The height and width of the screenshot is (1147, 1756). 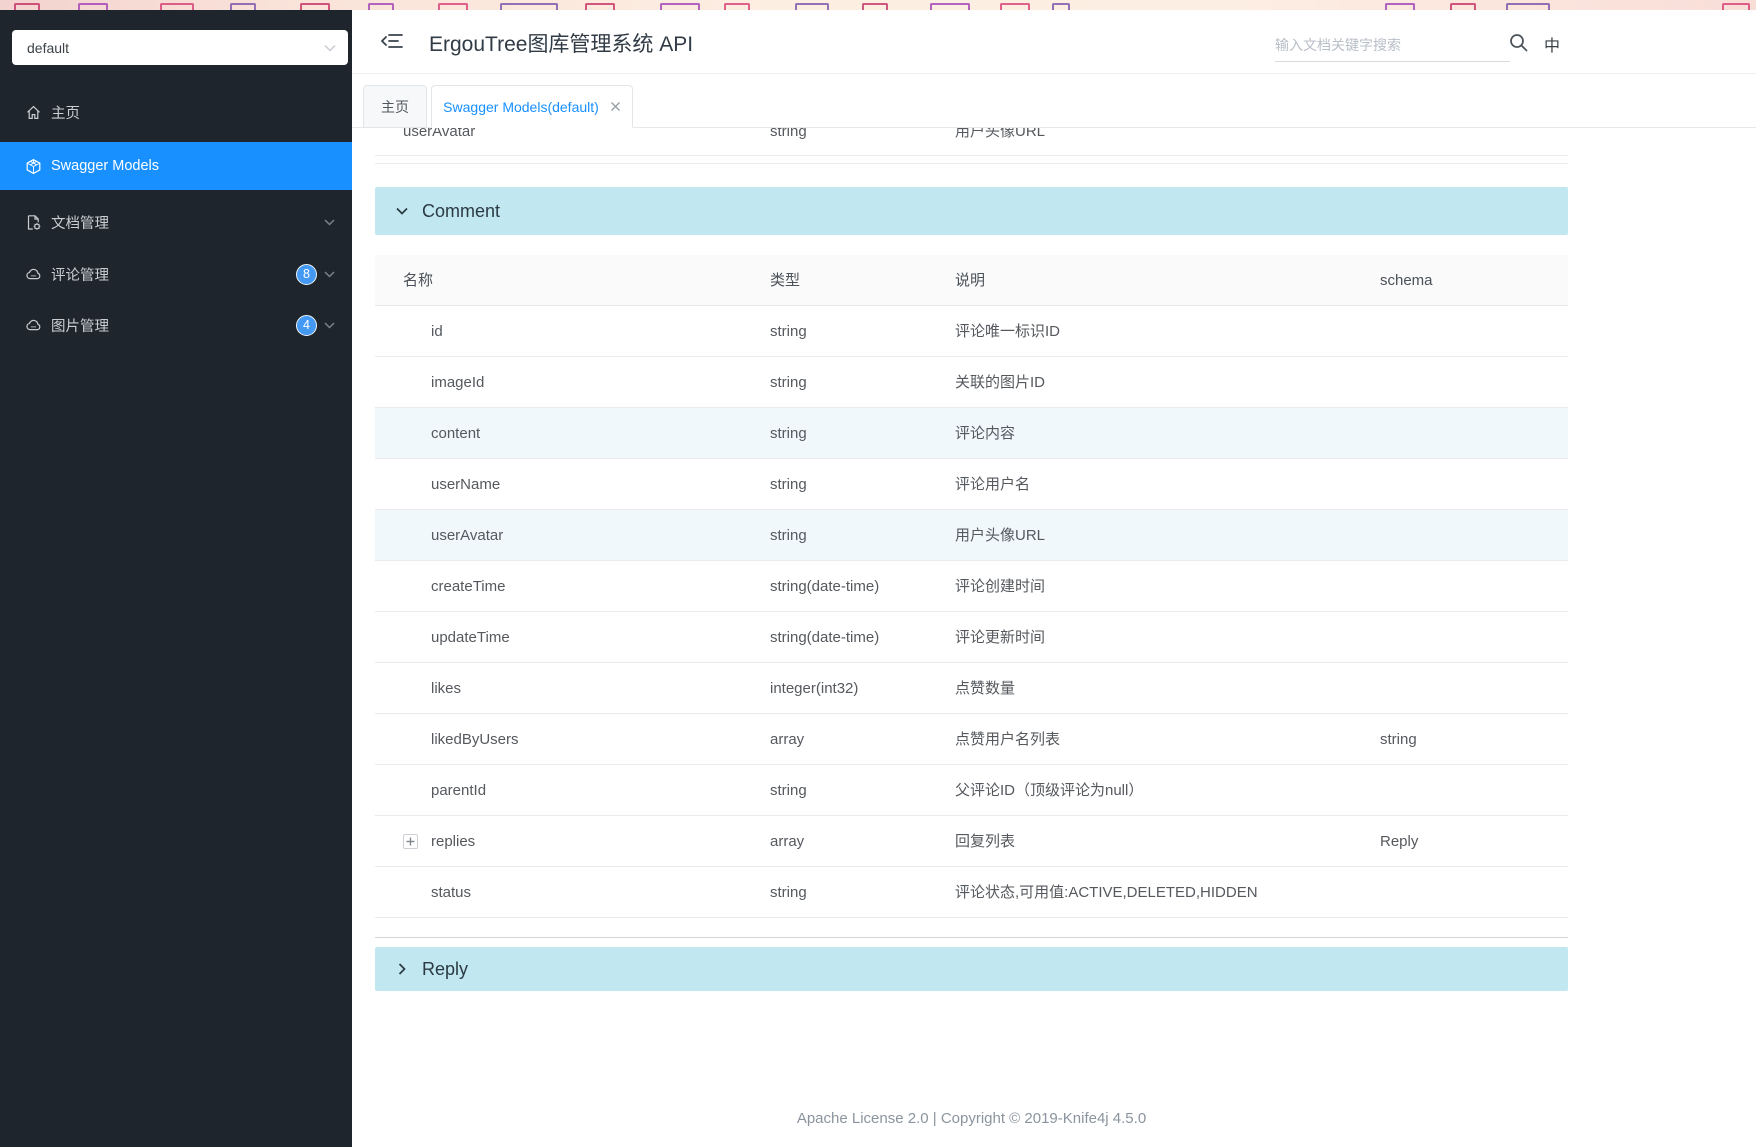 What do you see at coordinates (985, 433) in the screenshot?
I see `cell-description: 评论内容` at bounding box center [985, 433].